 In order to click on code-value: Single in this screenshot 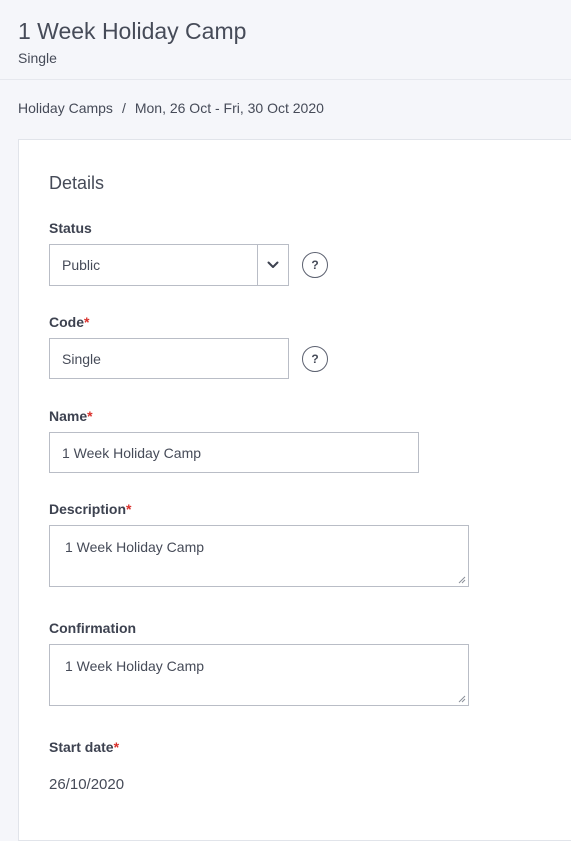, I will do `click(81, 358)`.